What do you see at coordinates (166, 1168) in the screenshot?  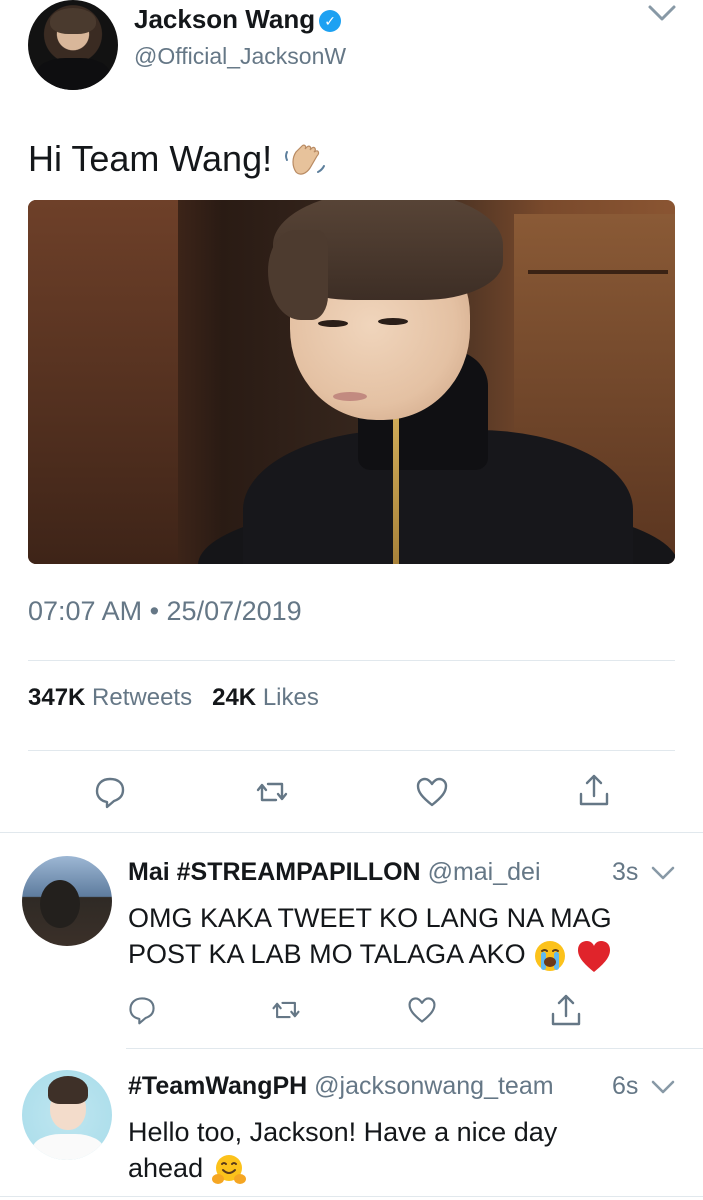 I see `reply-text-content: ahead` at bounding box center [166, 1168].